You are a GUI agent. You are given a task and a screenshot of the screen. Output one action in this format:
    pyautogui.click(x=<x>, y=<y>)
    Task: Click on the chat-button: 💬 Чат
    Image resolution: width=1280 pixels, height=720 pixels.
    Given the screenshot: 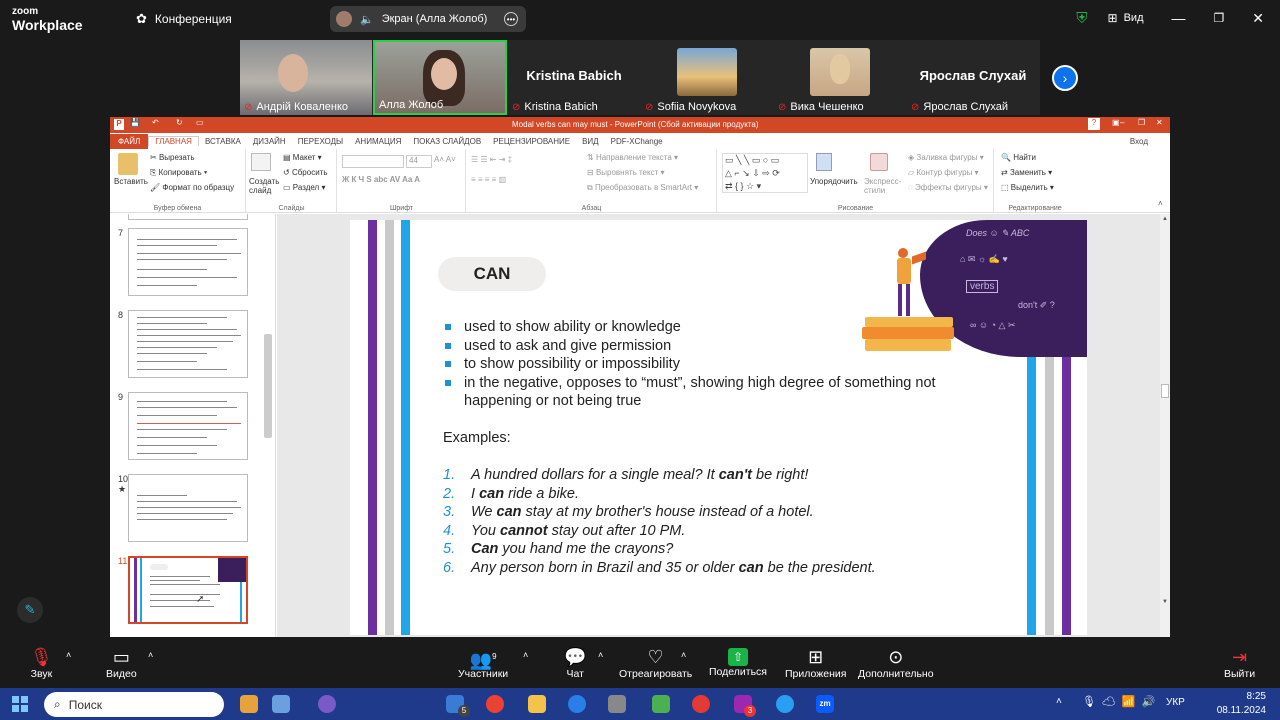 What is the action you would take?
    pyautogui.click(x=575, y=663)
    